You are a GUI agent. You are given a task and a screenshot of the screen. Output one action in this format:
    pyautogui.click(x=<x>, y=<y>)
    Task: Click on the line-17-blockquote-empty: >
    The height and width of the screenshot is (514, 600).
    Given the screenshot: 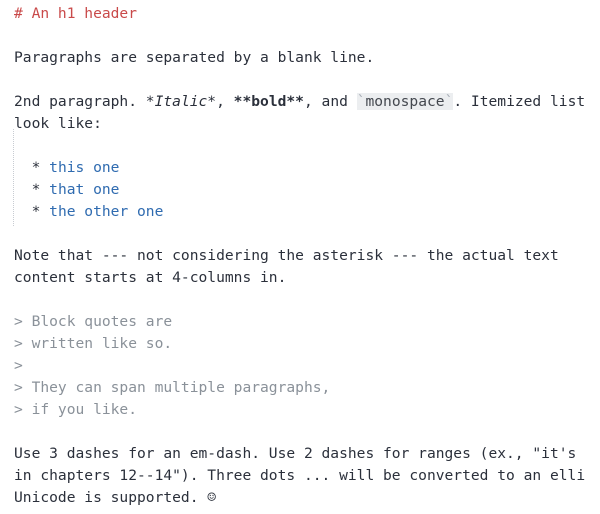 What is the action you would take?
    pyautogui.click(x=300, y=366)
    